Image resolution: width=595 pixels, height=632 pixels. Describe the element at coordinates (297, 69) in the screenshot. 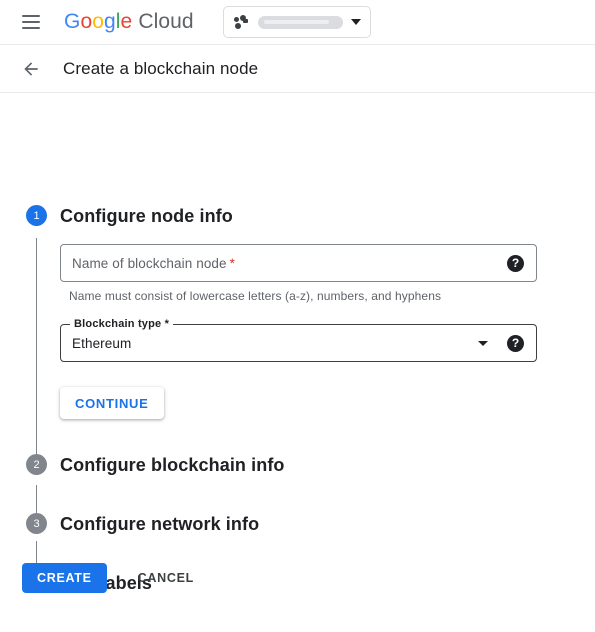

I see `page-title-bar: Create a blockchain node` at that location.